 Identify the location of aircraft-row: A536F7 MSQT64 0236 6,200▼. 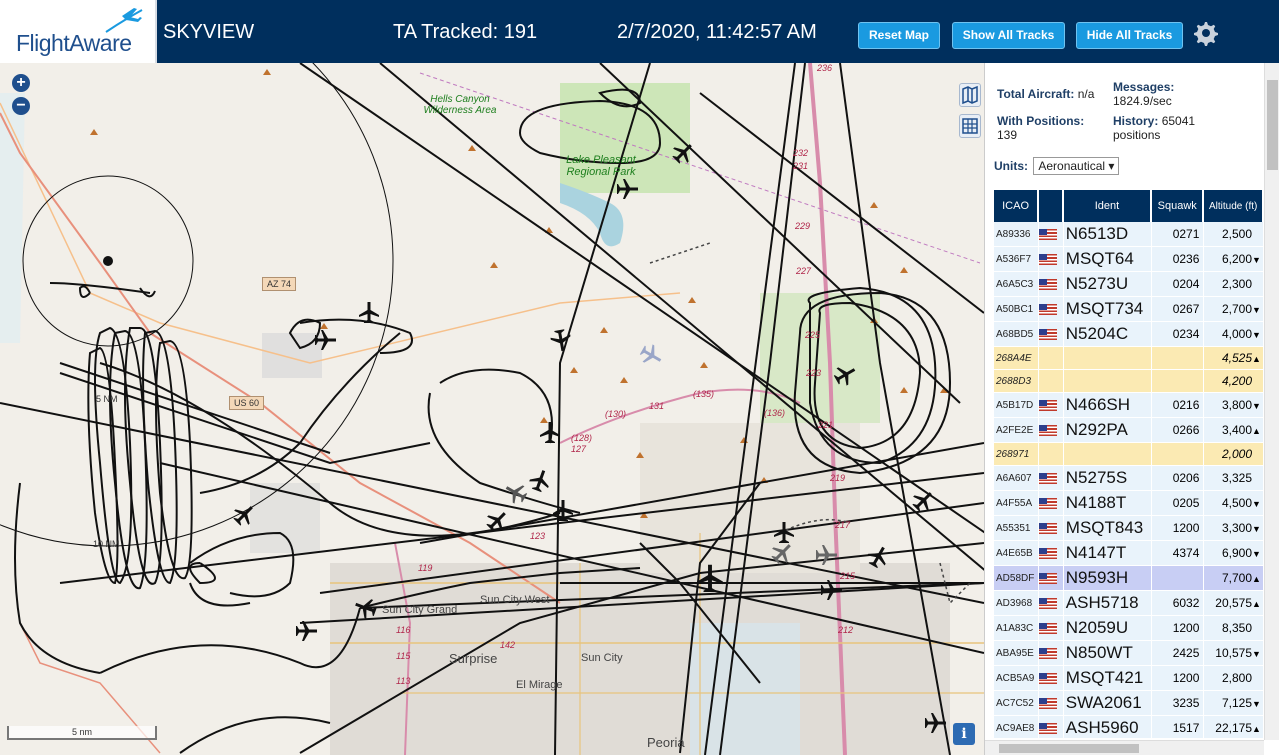
(1129, 259).